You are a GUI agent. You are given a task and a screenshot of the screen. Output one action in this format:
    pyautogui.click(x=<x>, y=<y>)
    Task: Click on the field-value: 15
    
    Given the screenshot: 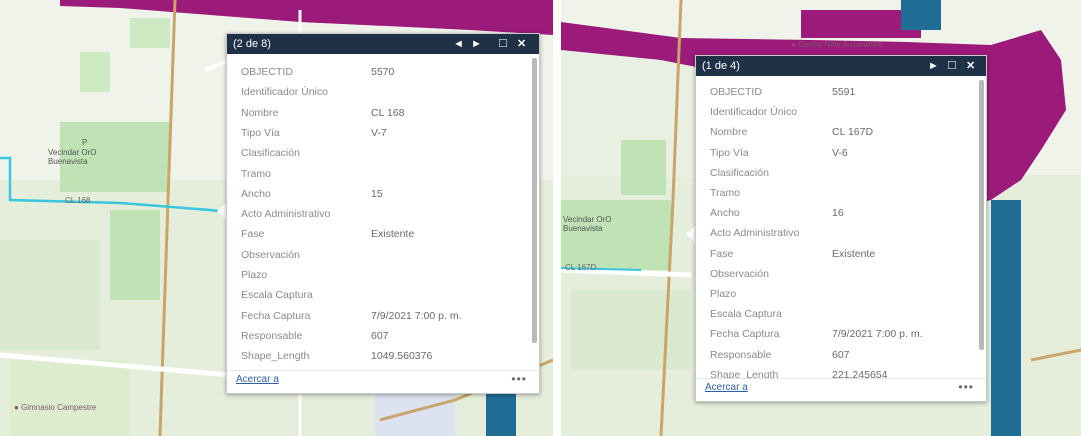 What is the action you would take?
    pyautogui.click(x=377, y=193)
    